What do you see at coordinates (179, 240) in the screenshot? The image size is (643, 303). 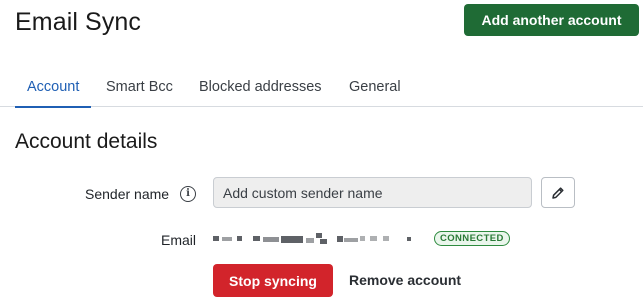 I see `email-label: Email` at bounding box center [179, 240].